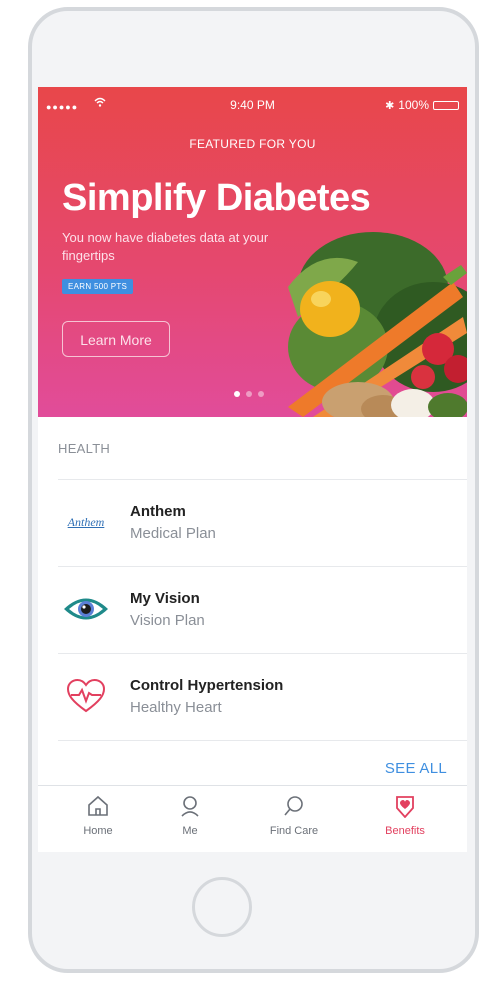 This screenshot has width=483, height=983. Describe the element at coordinates (416, 768) in the screenshot. I see `see-all-link: SEE ALL` at that location.